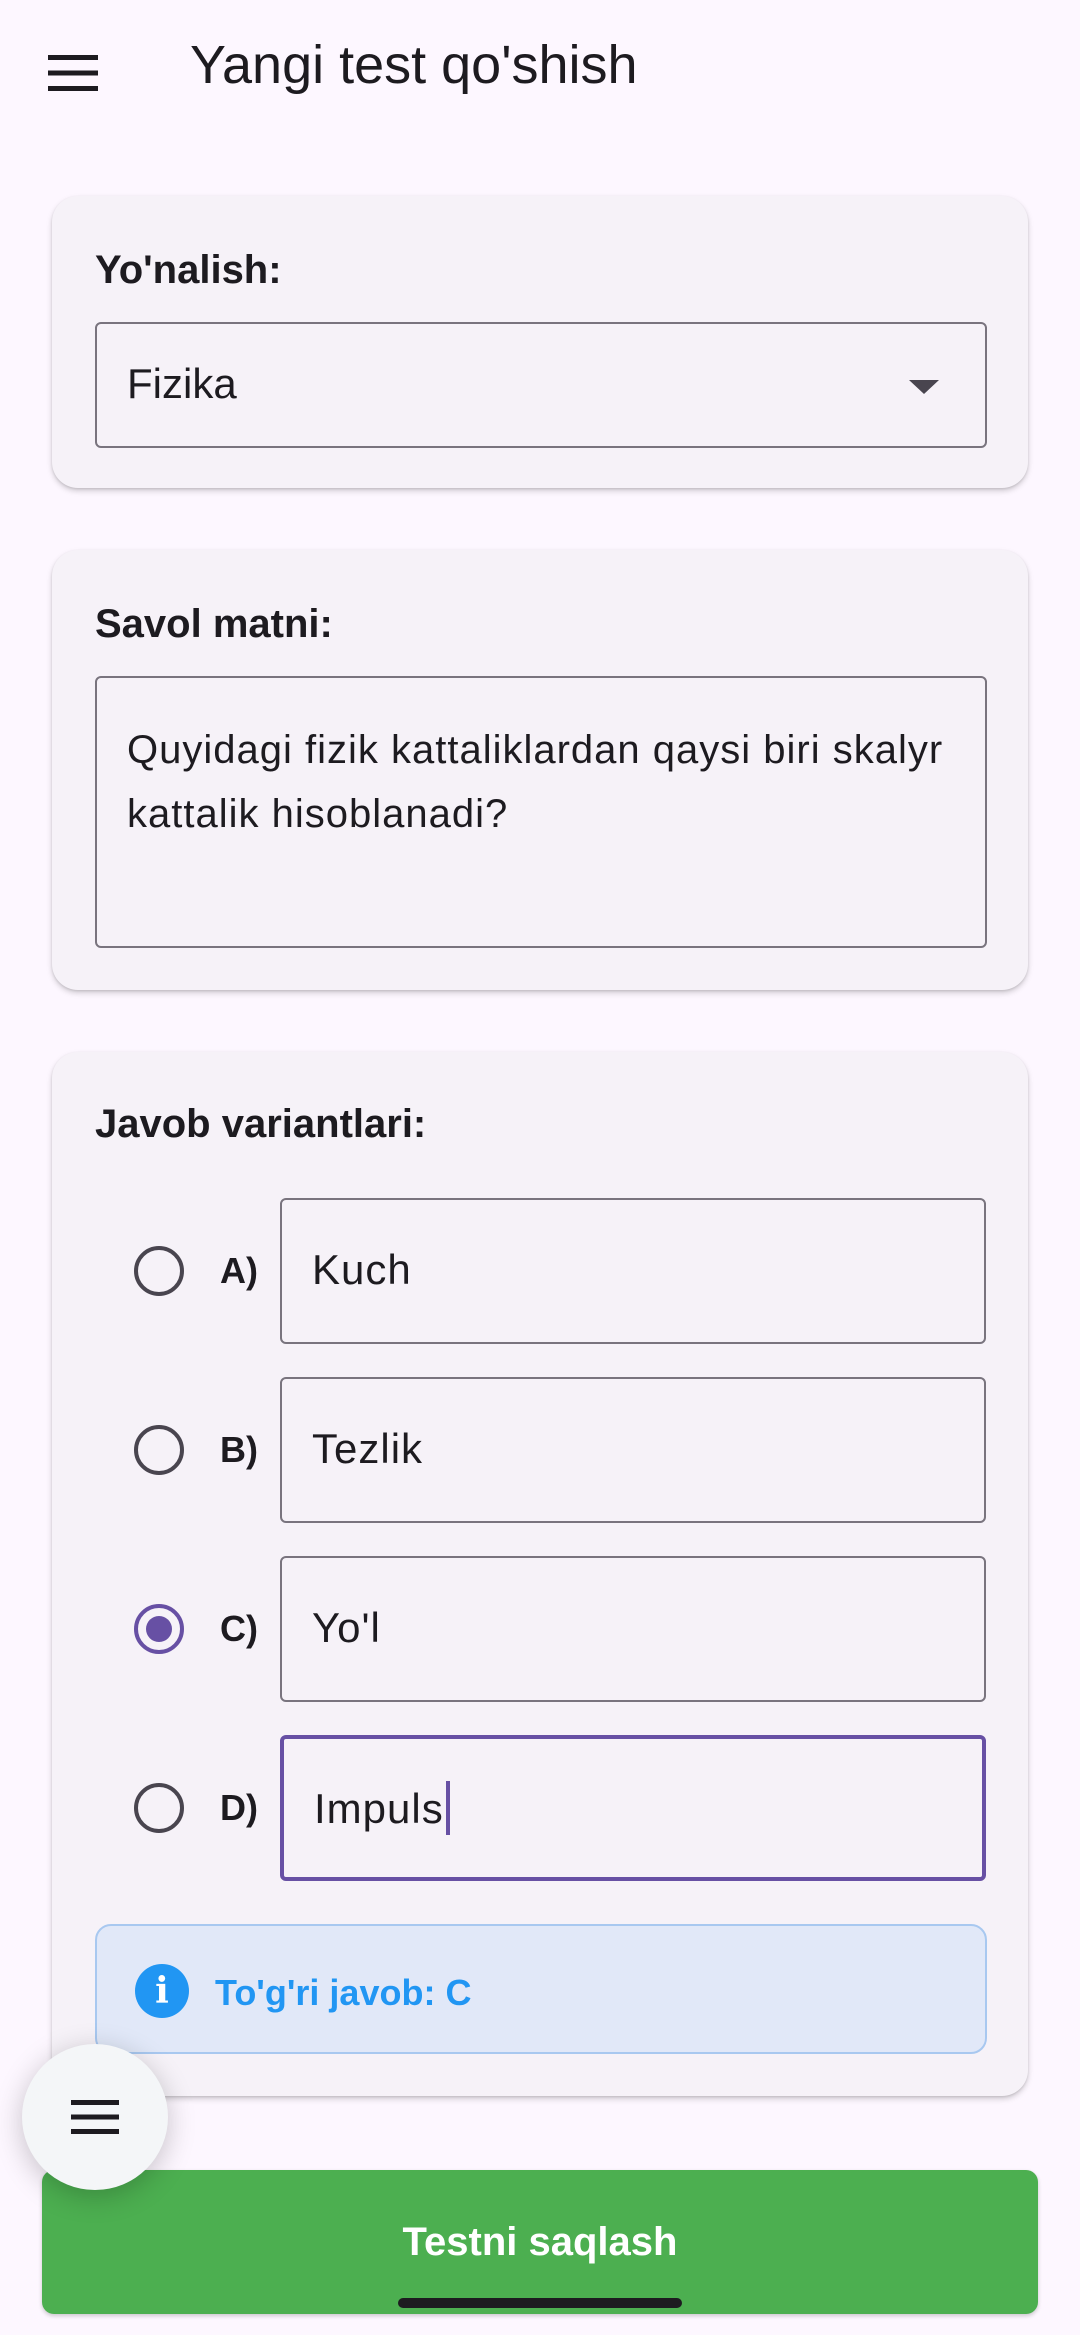 This screenshot has width=1080, height=2335. What do you see at coordinates (162, 1991) in the screenshot?
I see `info-icon: i` at bounding box center [162, 1991].